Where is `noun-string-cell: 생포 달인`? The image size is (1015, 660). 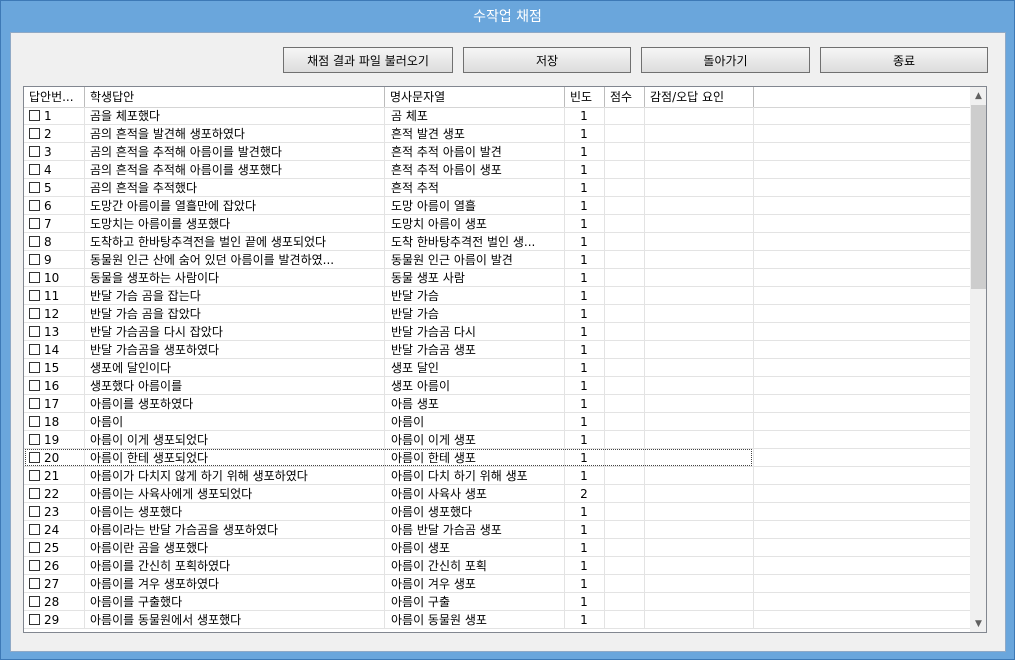 noun-string-cell: 생포 달인 is located at coordinates (415, 368).